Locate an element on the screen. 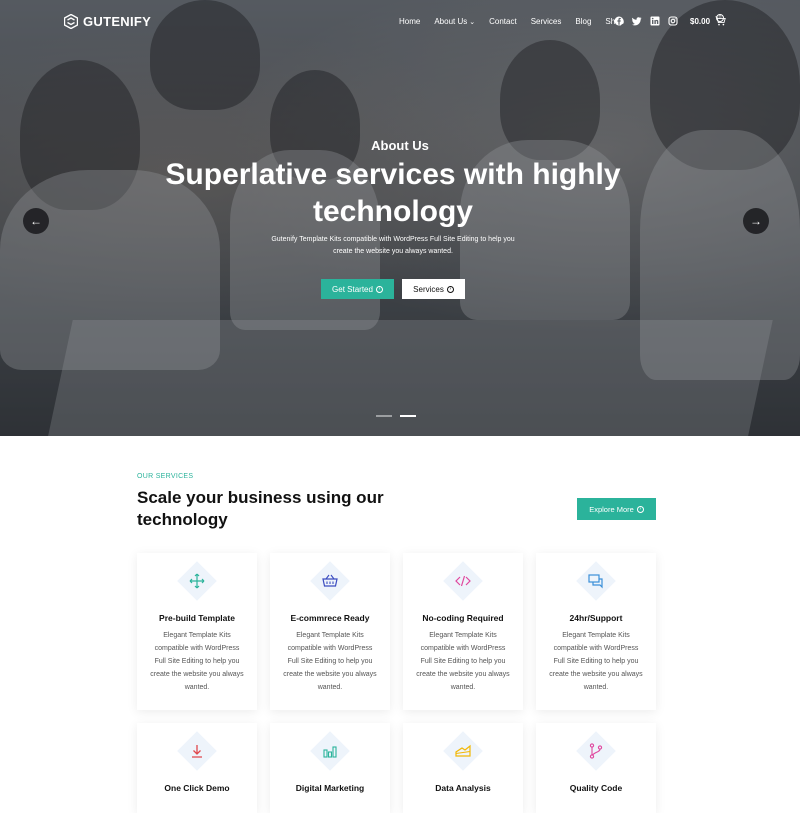  services-eyebrow: OUR SERVICES is located at coordinates (165, 476).